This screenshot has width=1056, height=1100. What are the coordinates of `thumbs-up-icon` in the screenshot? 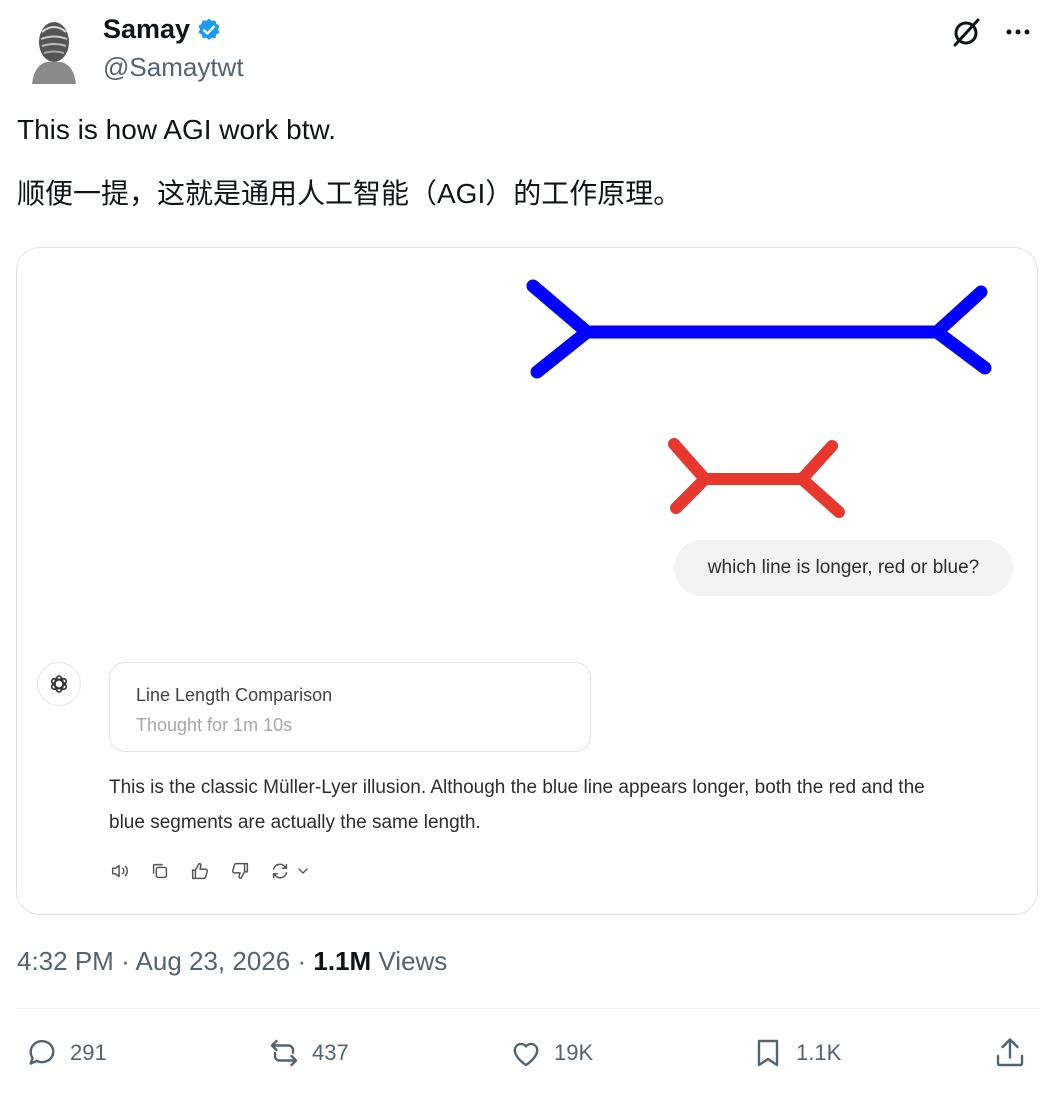 It's located at (200, 871).